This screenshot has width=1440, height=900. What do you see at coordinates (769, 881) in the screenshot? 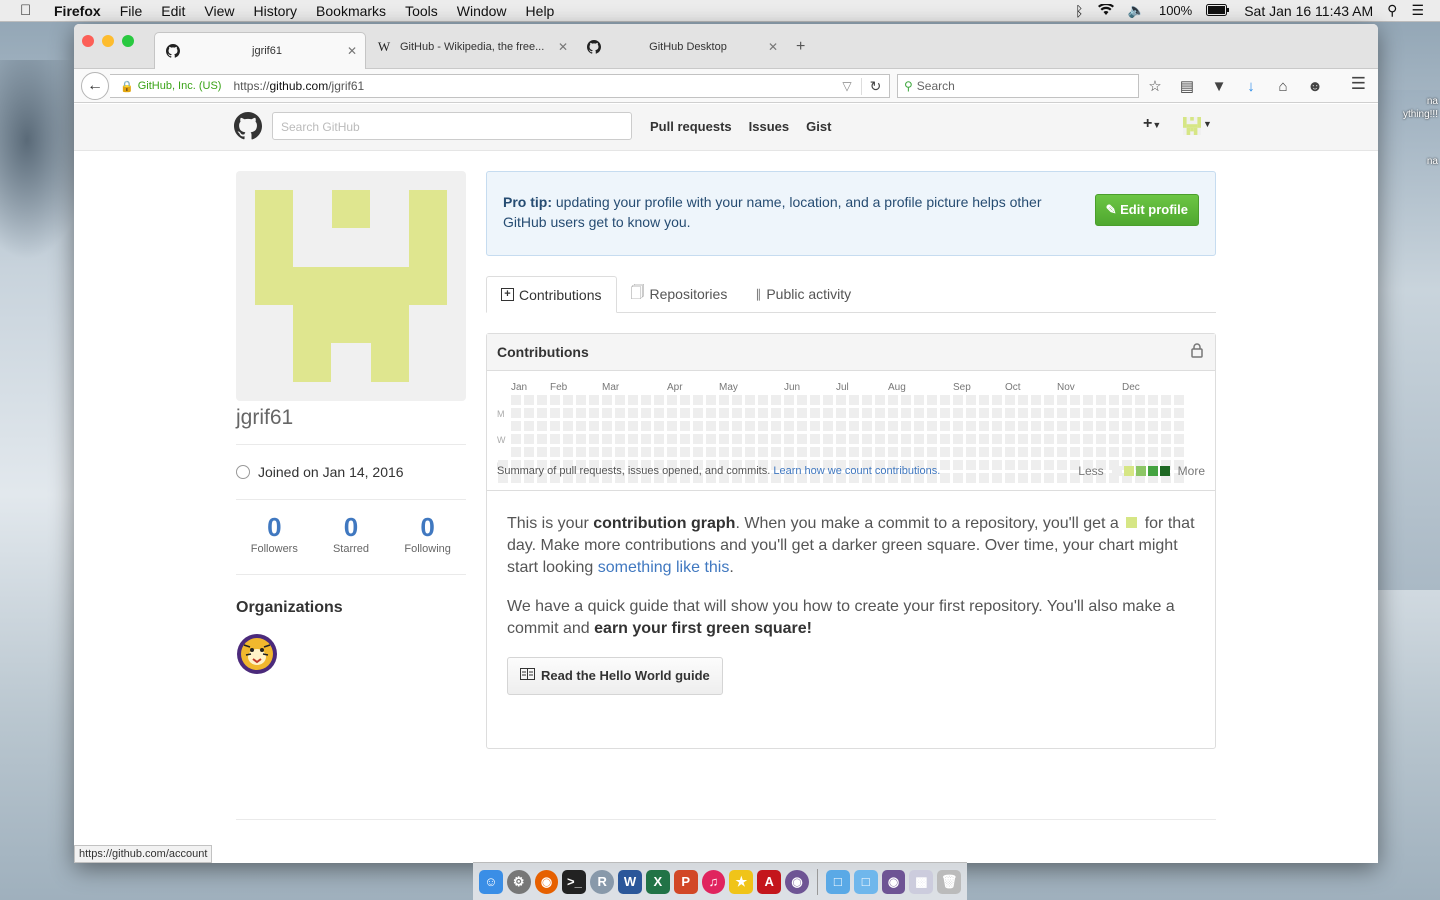
I see `acrobat-icon: A` at bounding box center [769, 881].